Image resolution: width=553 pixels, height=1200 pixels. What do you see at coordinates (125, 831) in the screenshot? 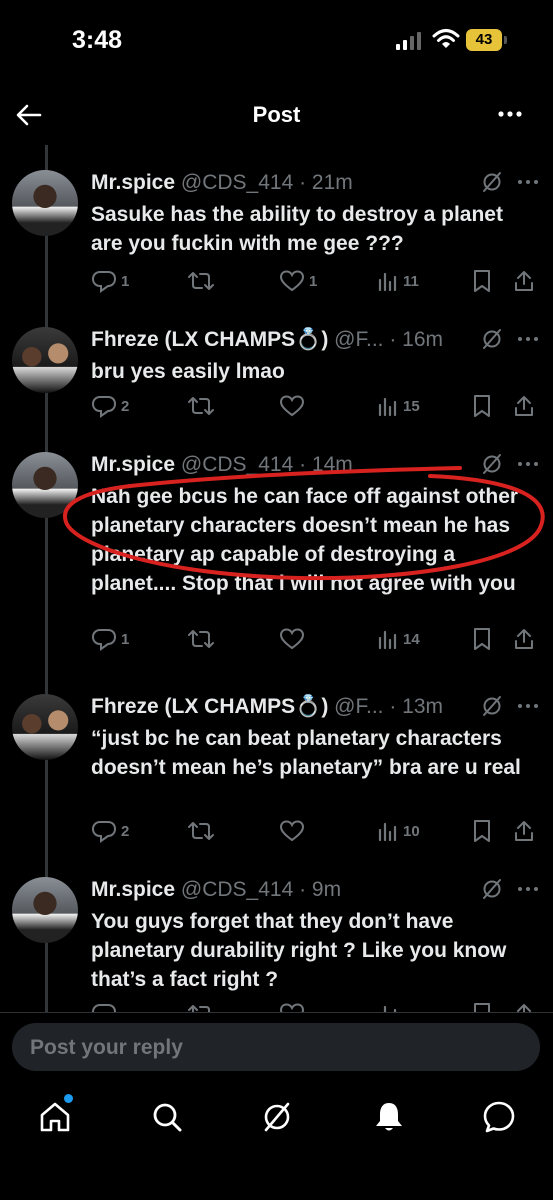
I see `reply-count: 2` at bounding box center [125, 831].